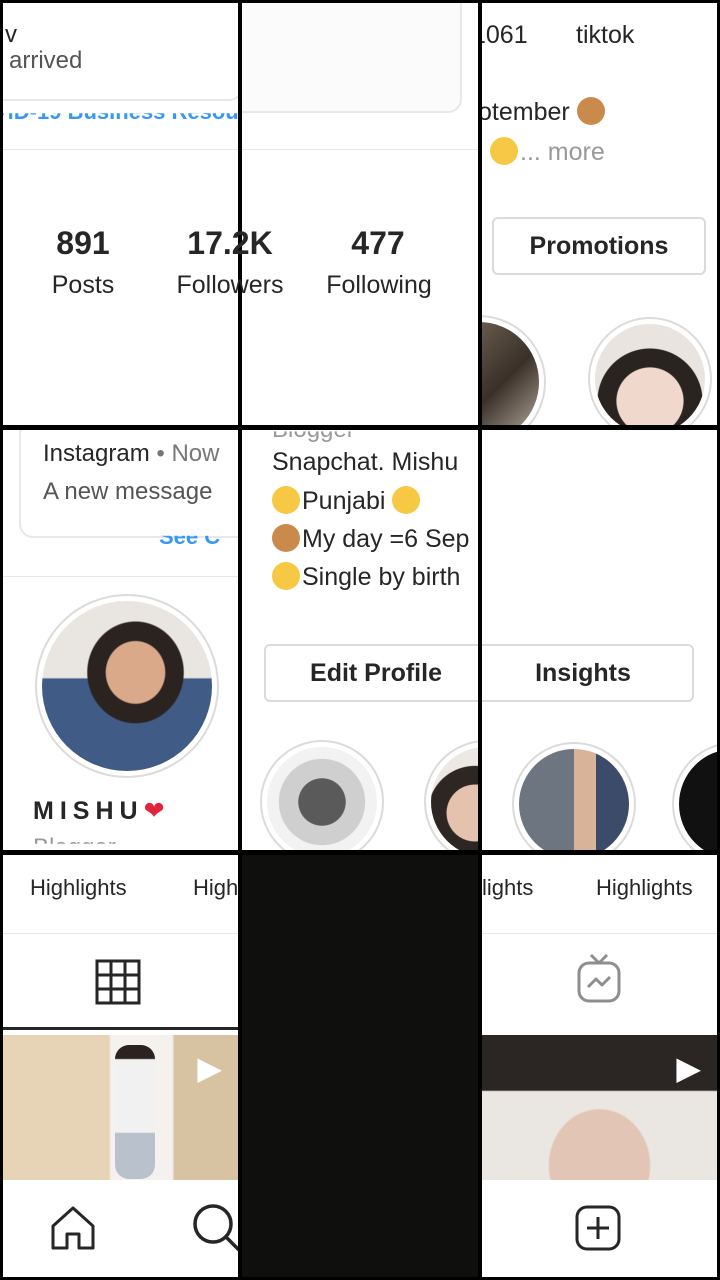 The image size is (720, 1280). Describe the element at coordinates (599, 246) in the screenshot. I see `promotions-button: Promotions` at that location.